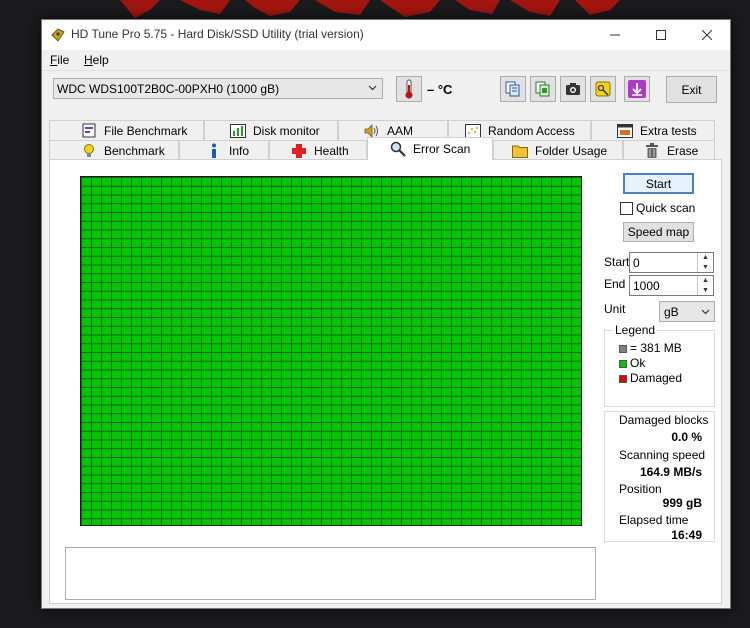 The width and height of the screenshot is (750, 628). I want to click on start-scan-button: Start, so click(658, 183).